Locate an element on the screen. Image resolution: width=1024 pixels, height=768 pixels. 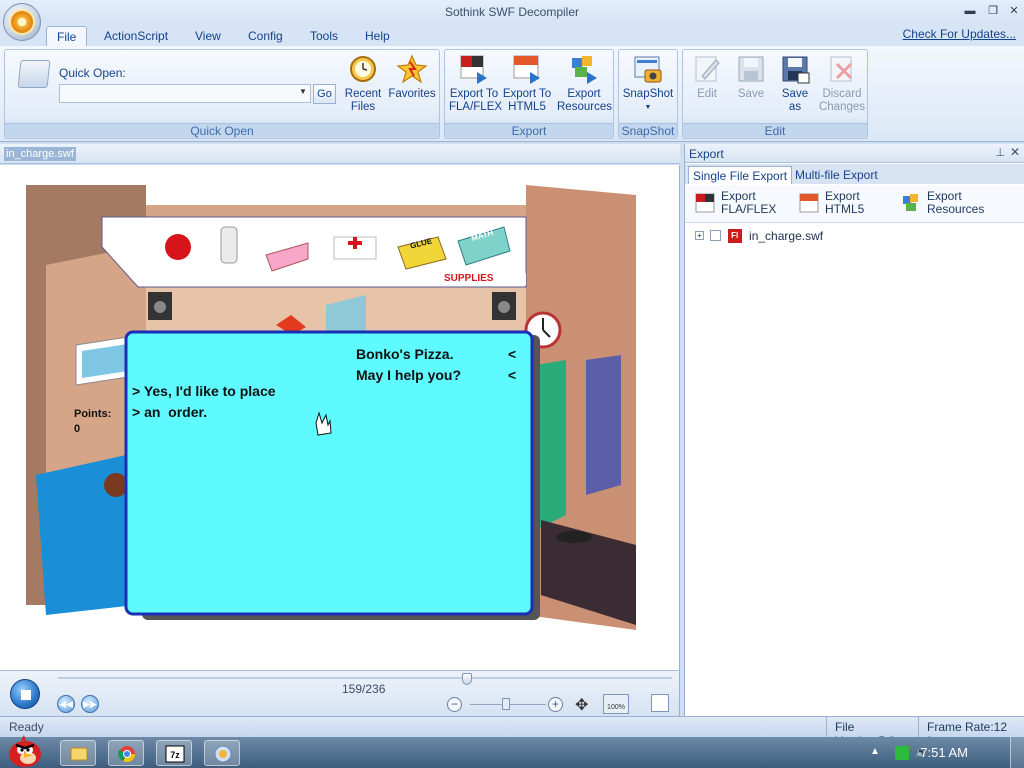
edit-group-label: Edit is located at coordinates (775, 130).